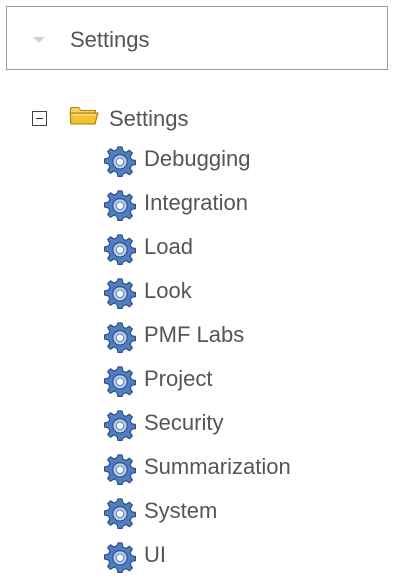  What do you see at coordinates (181, 510) in the screenshot?
I see `tree-item-label: System` at bounding box center [181, 510].